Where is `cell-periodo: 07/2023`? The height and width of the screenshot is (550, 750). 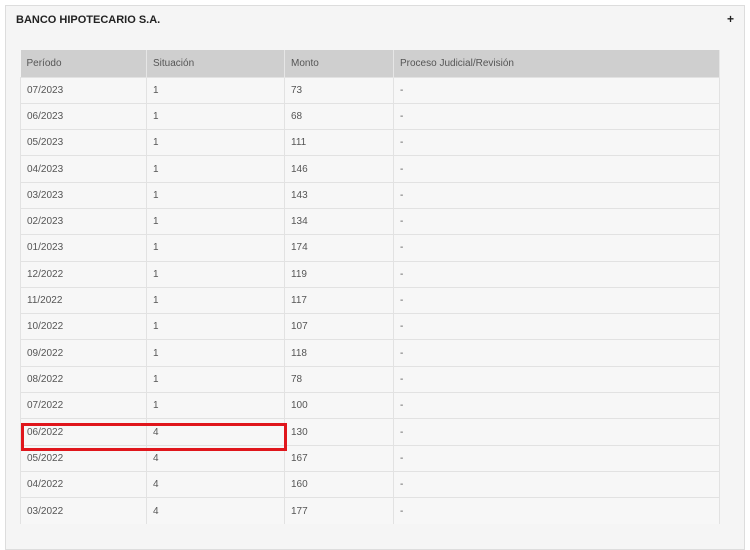
cell-periodo: 07/2023 is located at coordinates (83, 90).